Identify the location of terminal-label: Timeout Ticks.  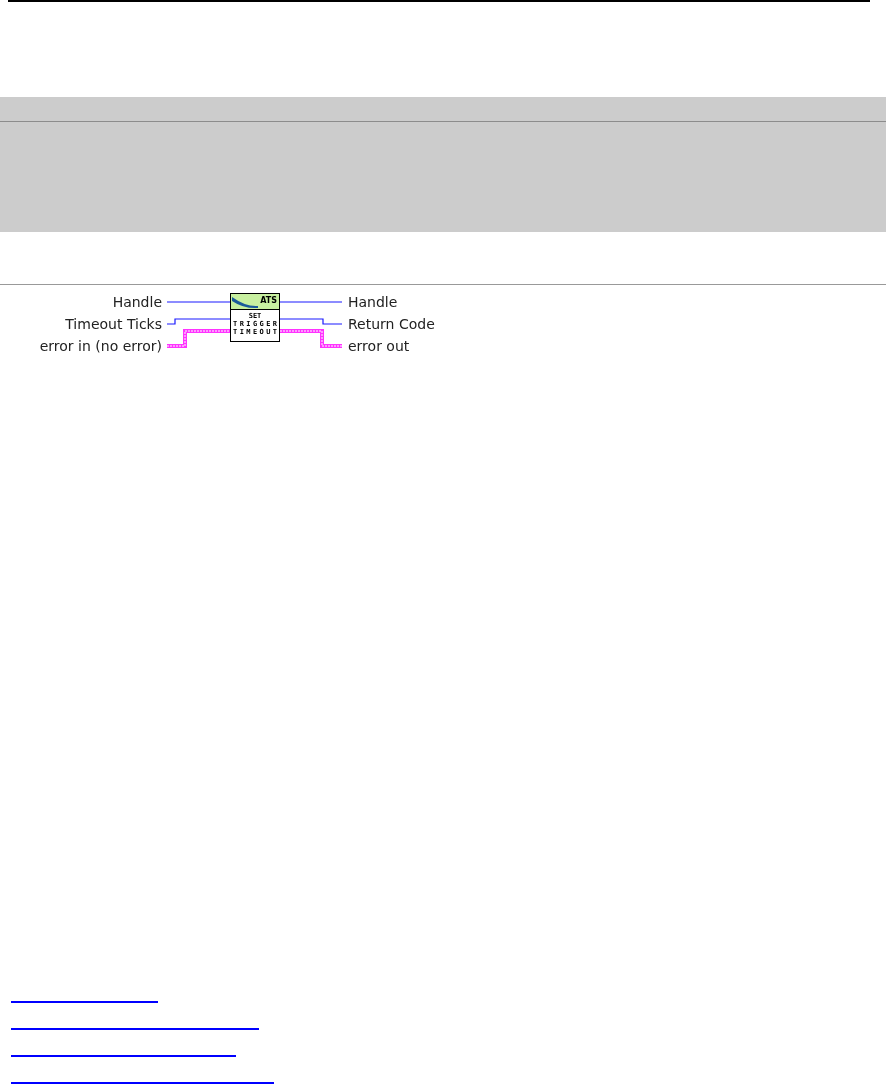
(113, 324).